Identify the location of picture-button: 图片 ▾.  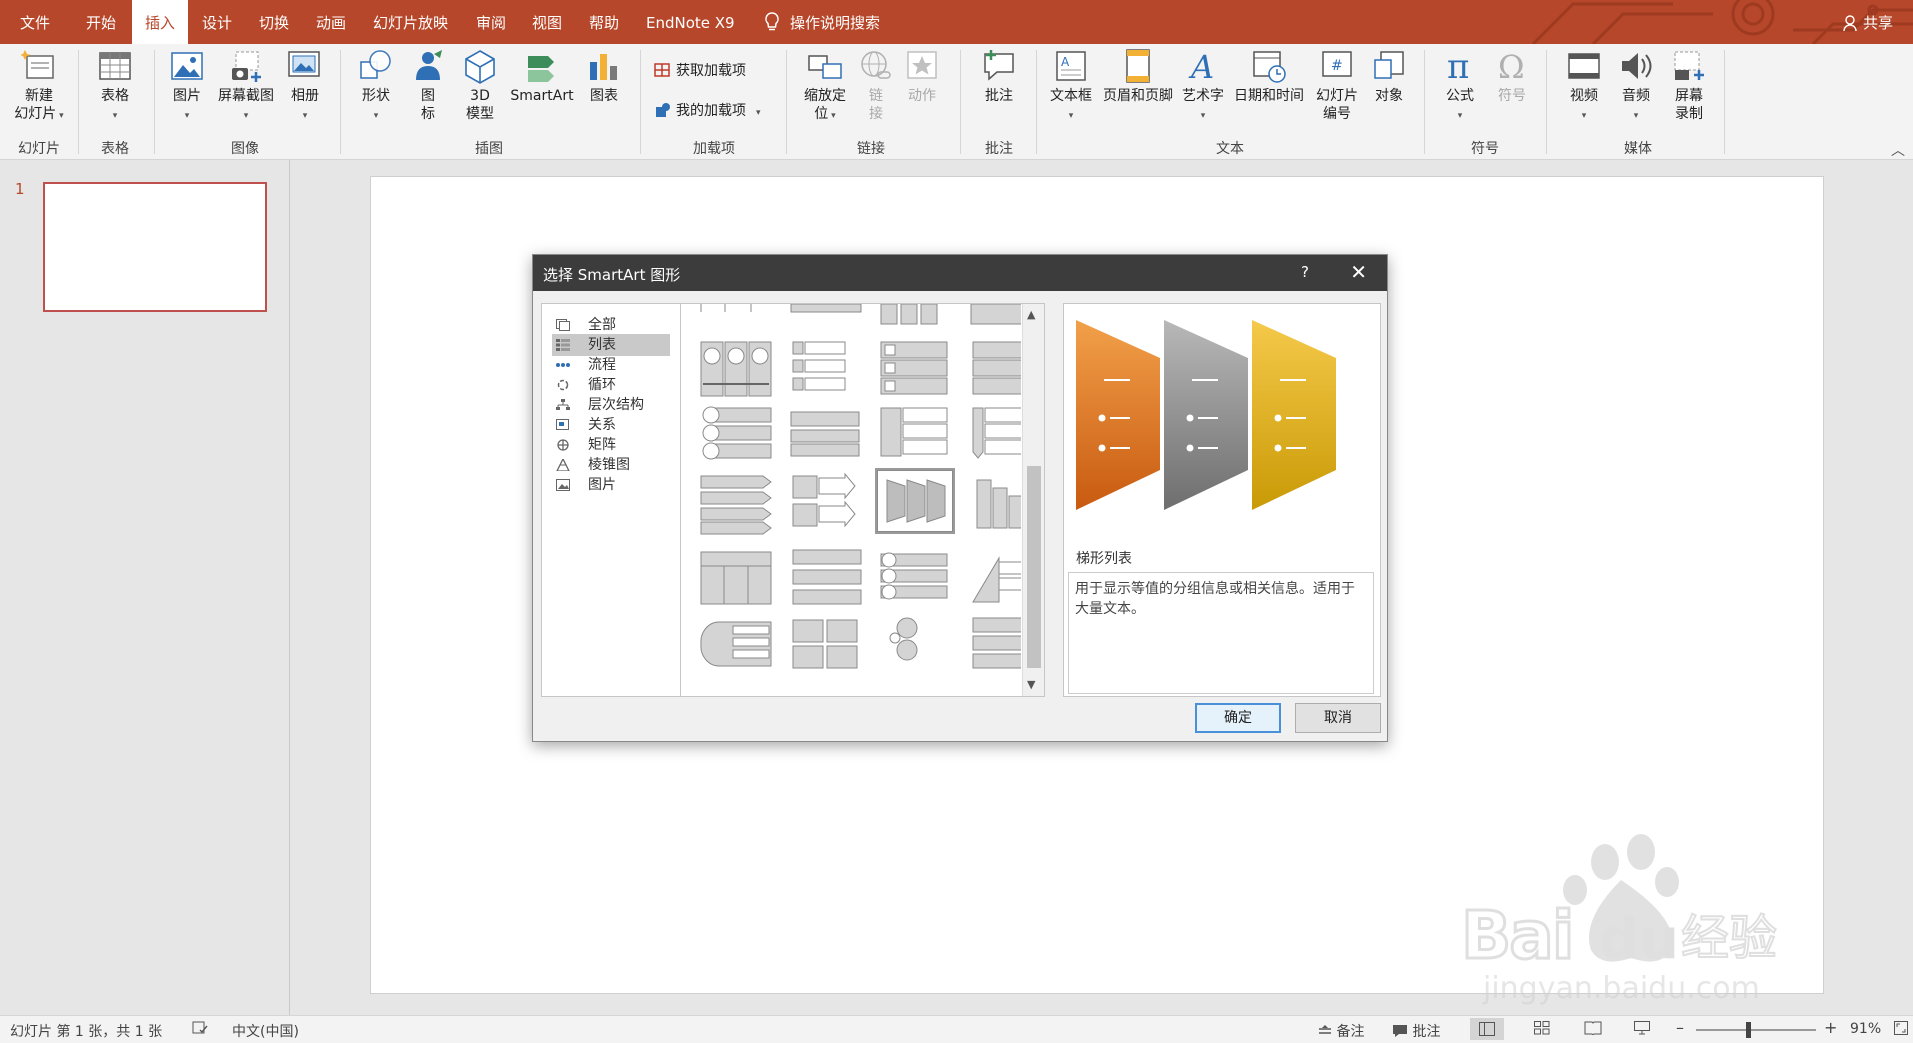
(187, 86).